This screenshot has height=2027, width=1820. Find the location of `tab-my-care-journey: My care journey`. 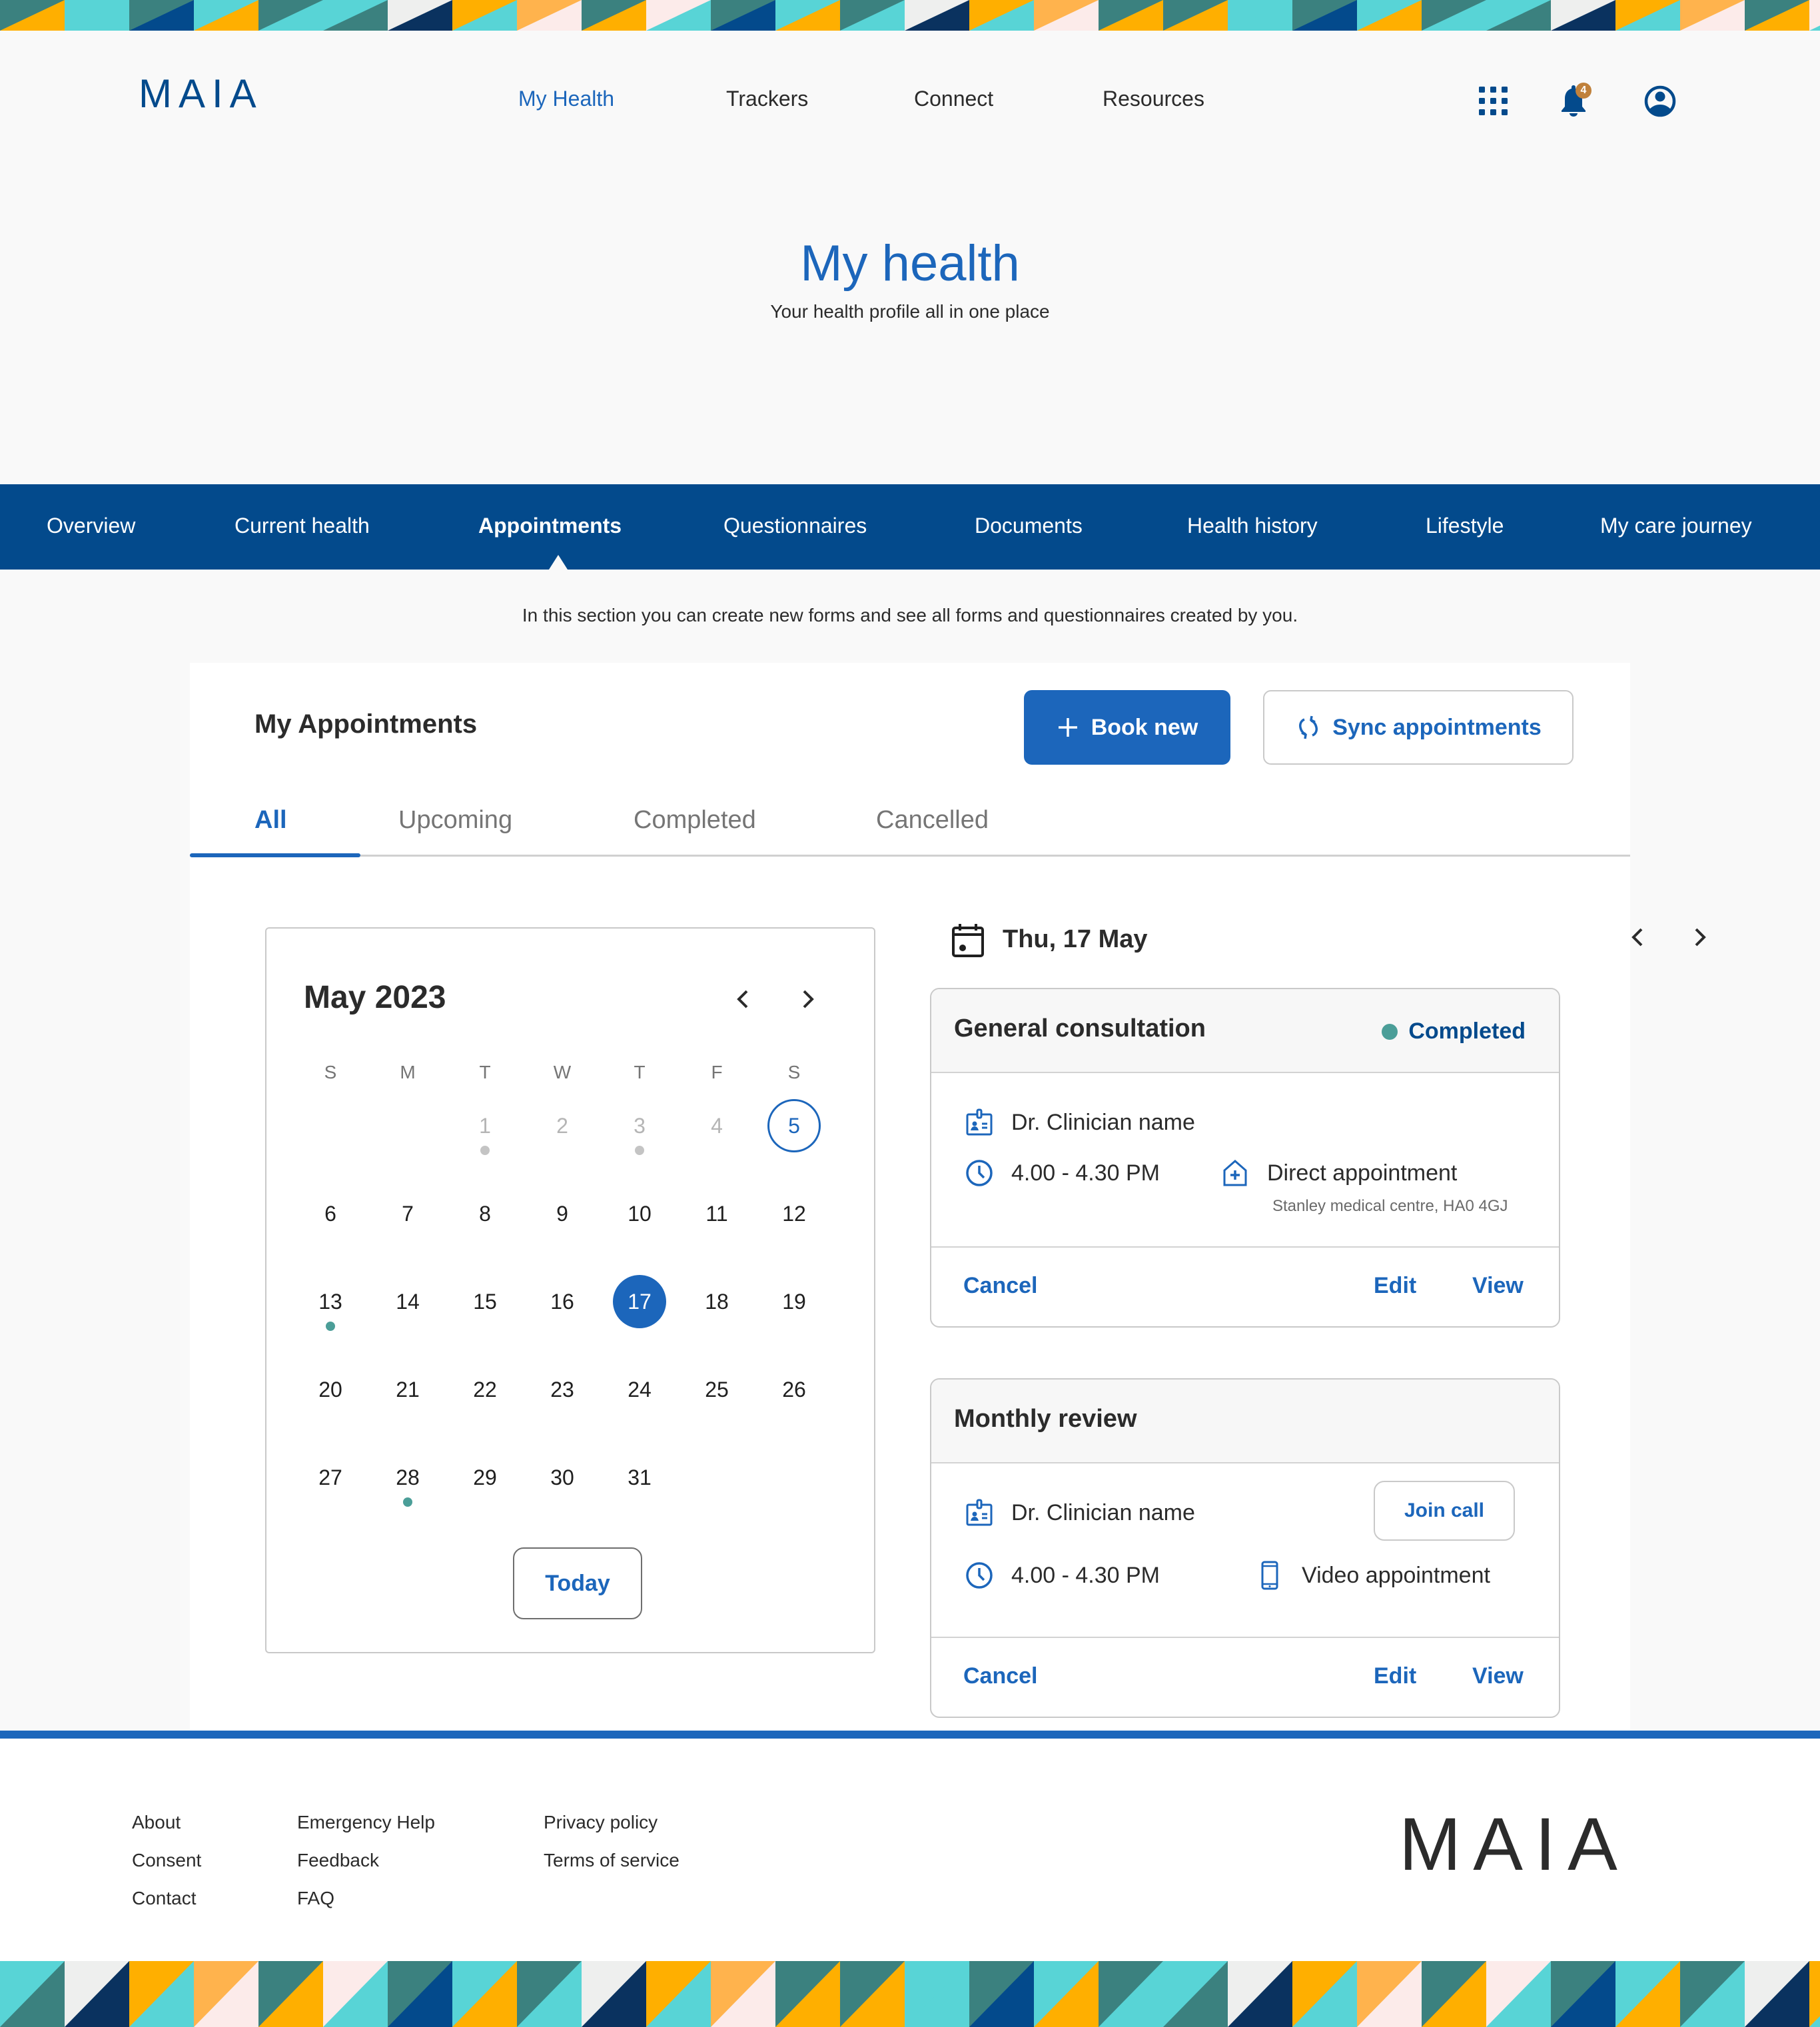

tab-my-care-journey: My care journey is located at coordinates (1676, 526).